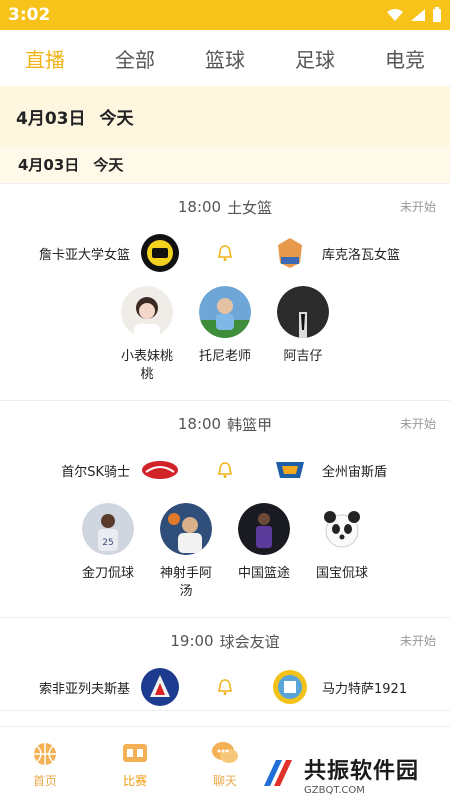  What do you see at coordinates (249, 641) in the screenshot?
I see `match-league: 球会友谊` at bounding box center [249, 641].